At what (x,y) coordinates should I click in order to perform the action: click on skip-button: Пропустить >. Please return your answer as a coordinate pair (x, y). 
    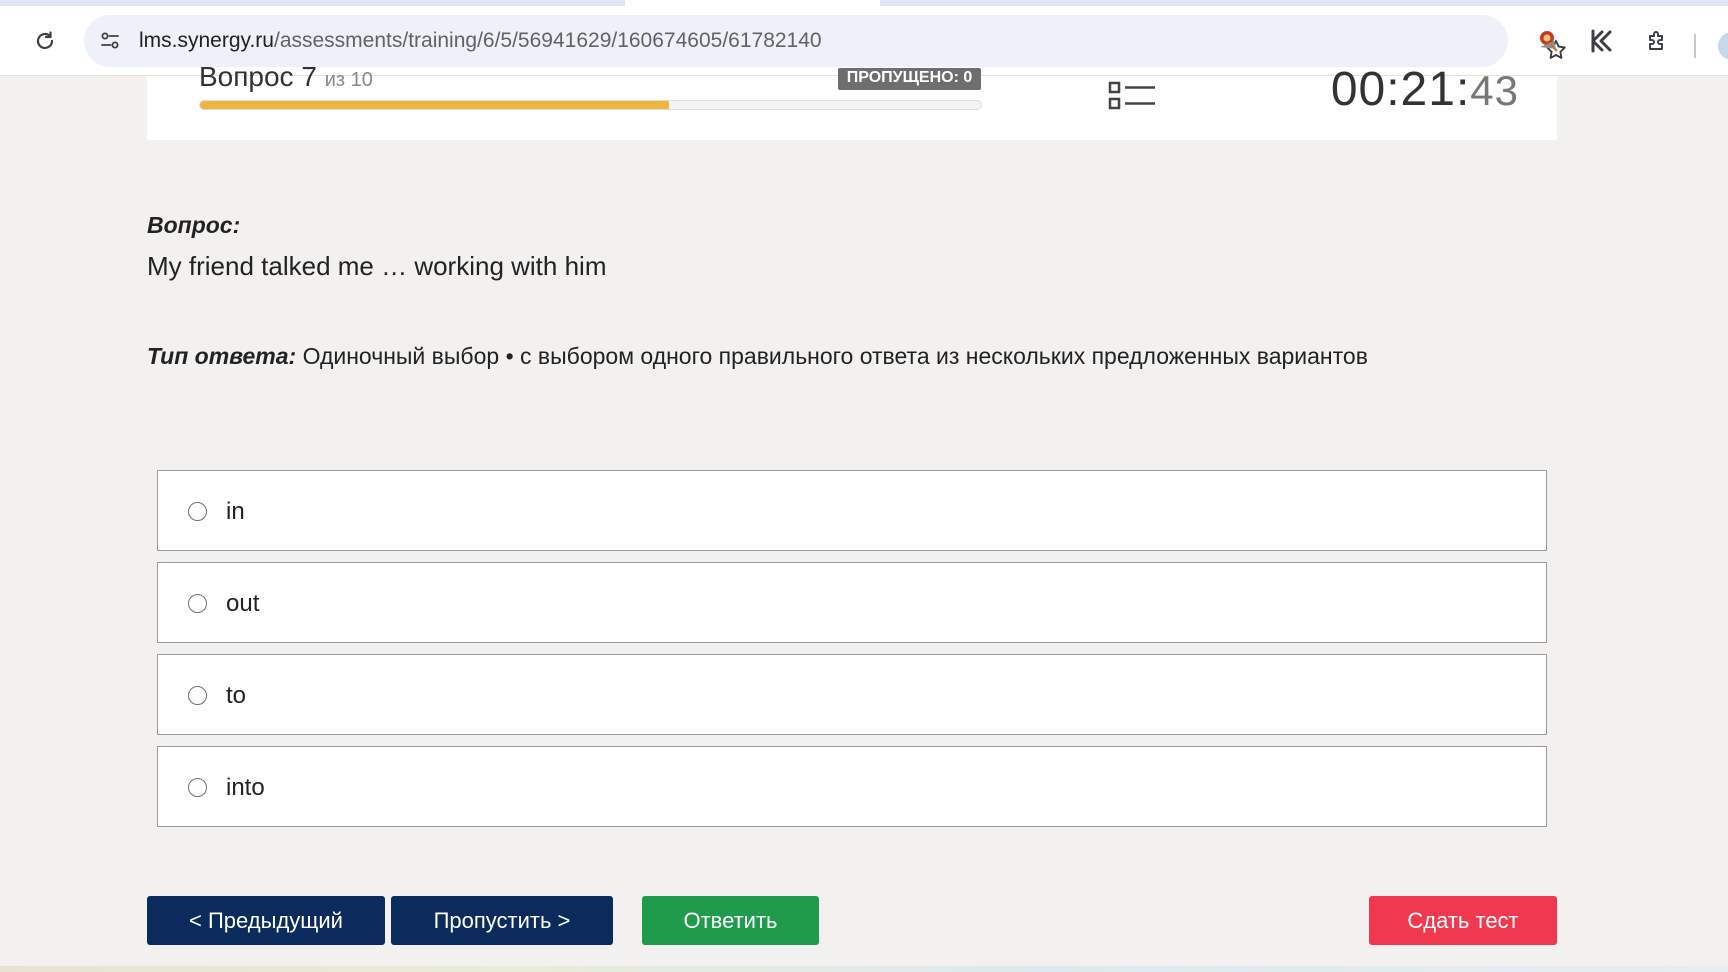
    Looking at the image, I should click on (502, 920).